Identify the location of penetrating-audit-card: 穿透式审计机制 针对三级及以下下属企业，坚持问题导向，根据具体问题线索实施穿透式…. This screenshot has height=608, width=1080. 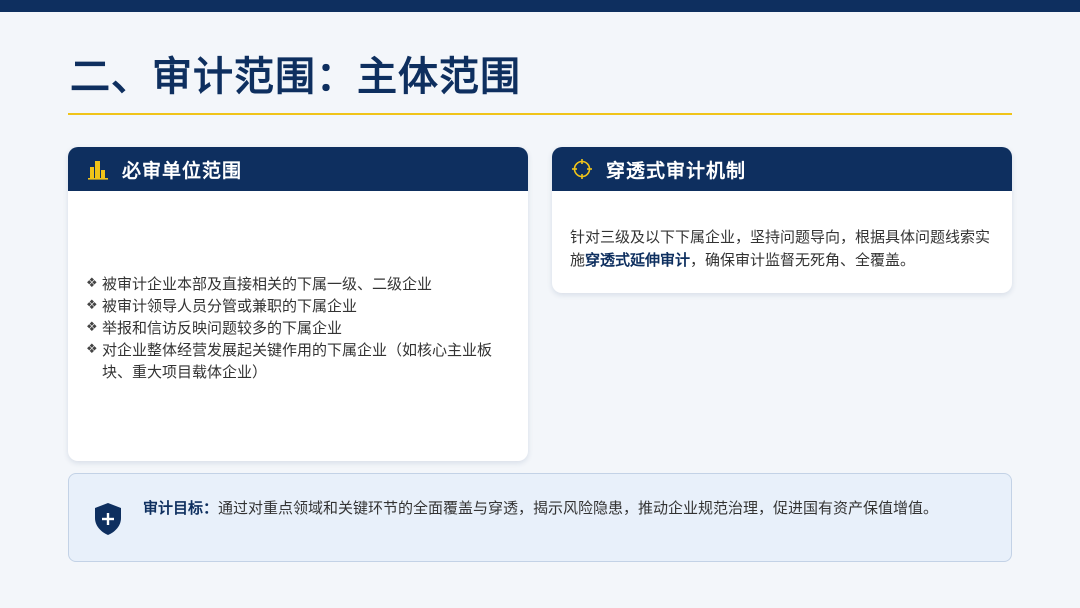
(782, 220).